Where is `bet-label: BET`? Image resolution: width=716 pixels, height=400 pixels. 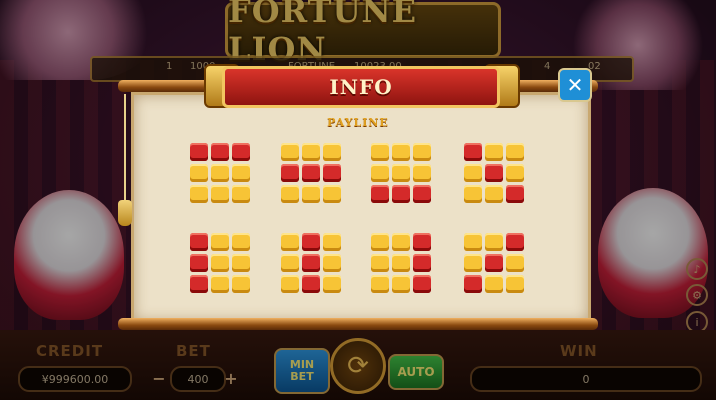
bet-label: BET is located at coordinates (193, 351).